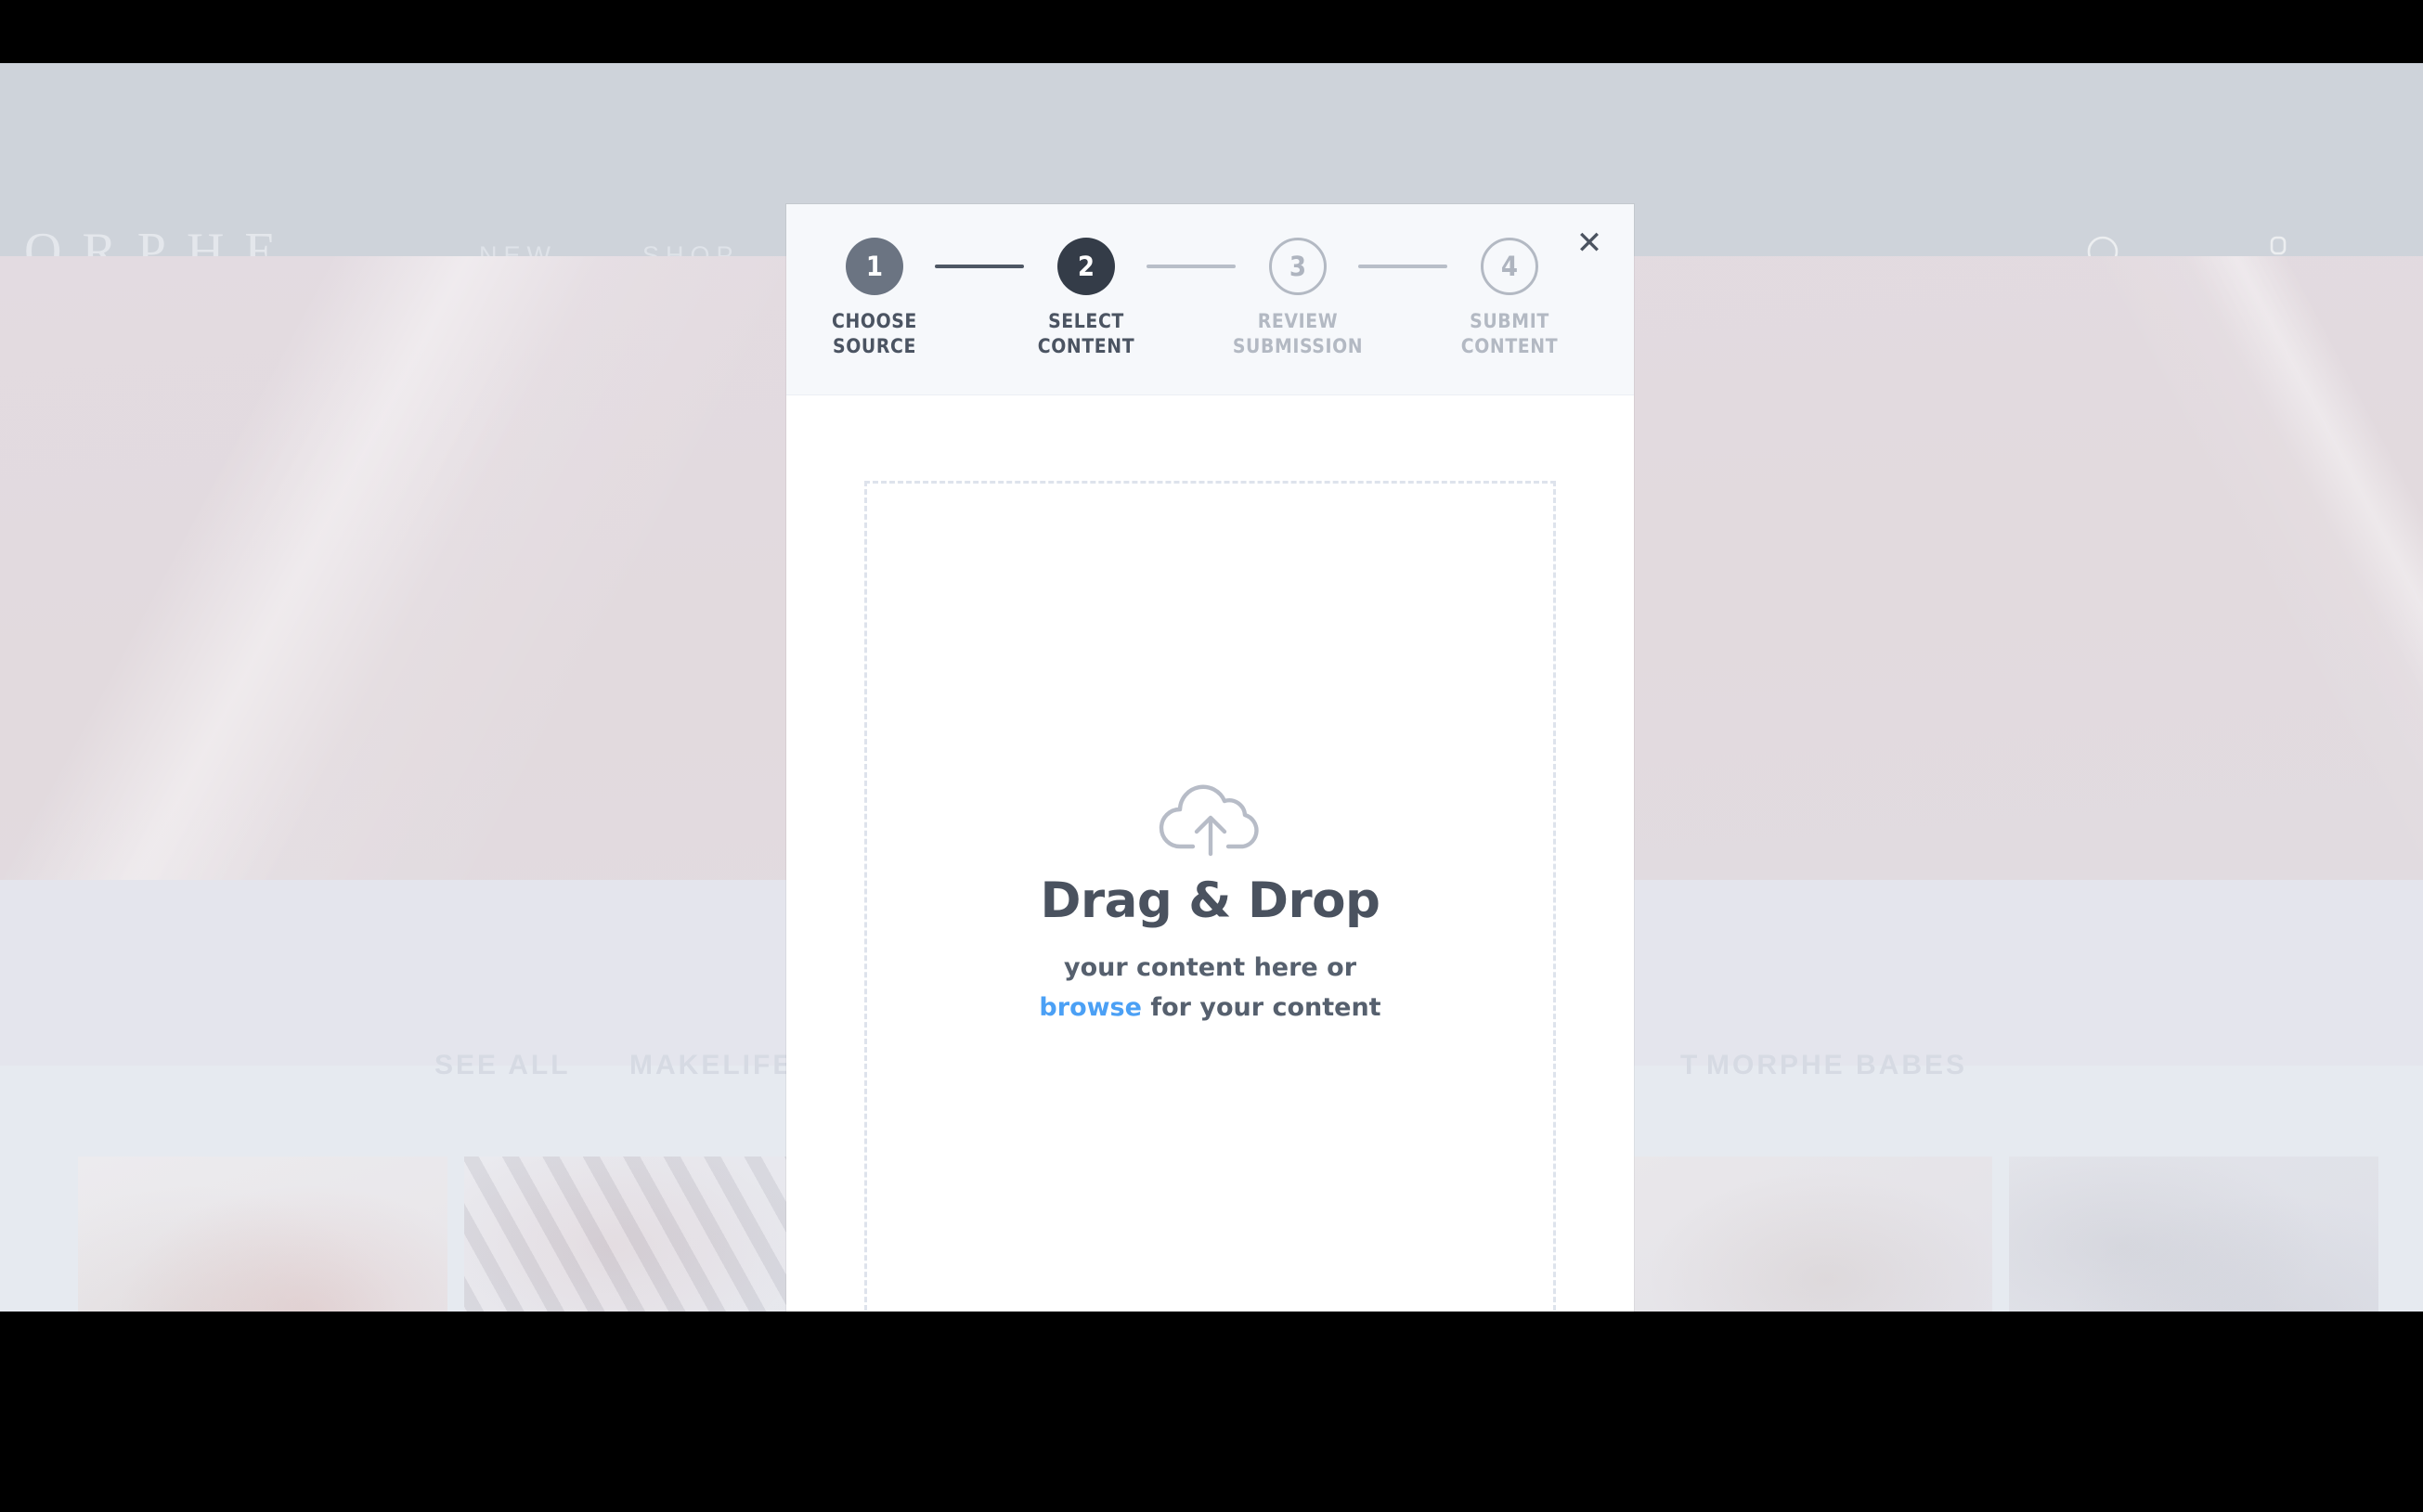 This screenshot has width=2423, height=1512. I want to click on dropzone-subtitle-line1: your content here or, so click(1210, 968).